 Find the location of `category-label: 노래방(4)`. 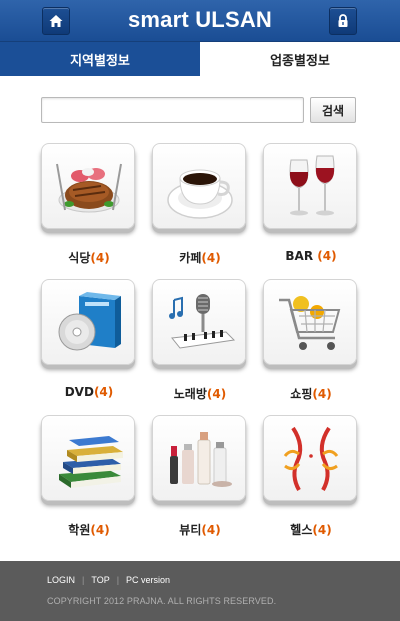

category-label: 노래방(4) is located at coordinates (200, 394).